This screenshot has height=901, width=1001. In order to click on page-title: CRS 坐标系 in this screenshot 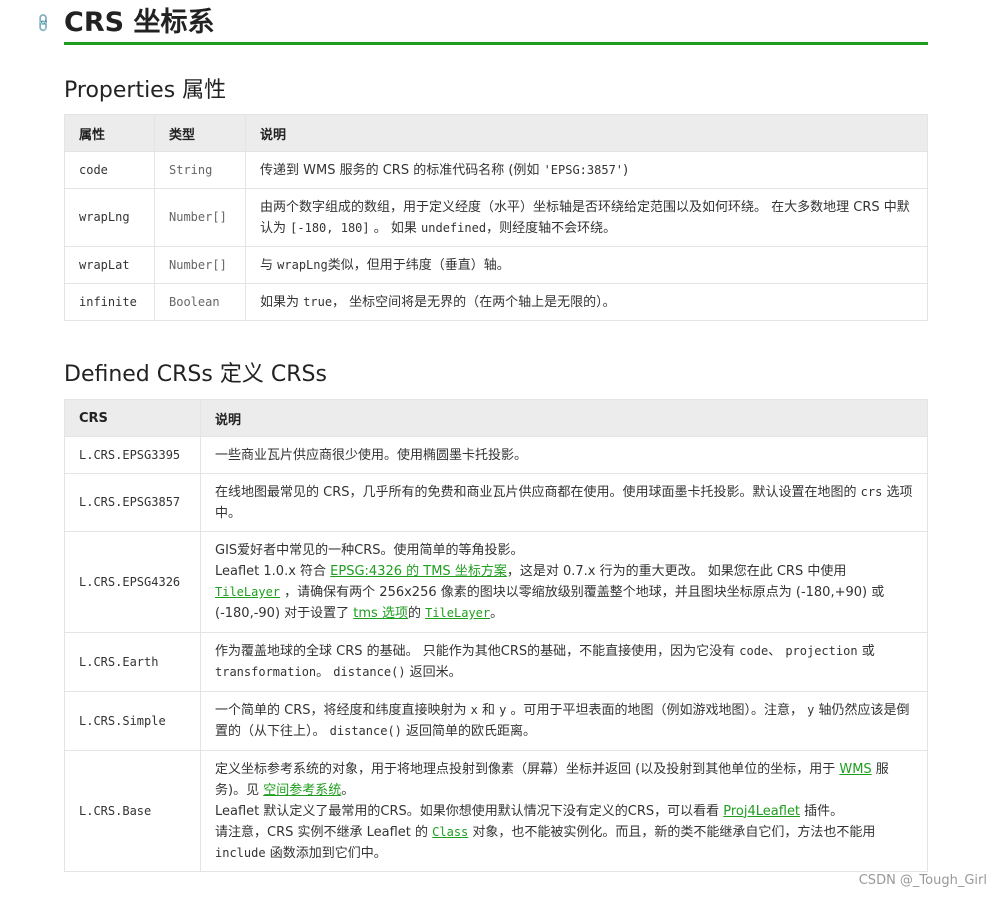, I will do `click(496, 24)`.